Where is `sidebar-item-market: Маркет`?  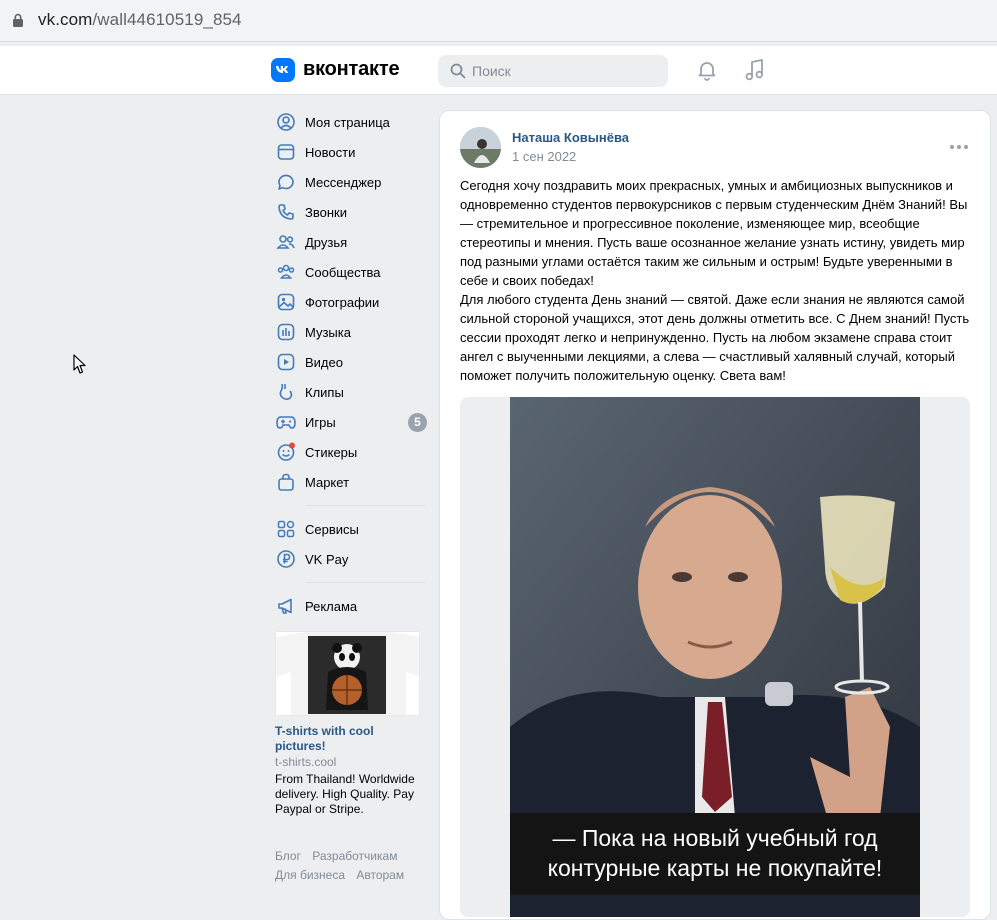
sidebar-item-market: Маркет is located at coordinates (351, 482).